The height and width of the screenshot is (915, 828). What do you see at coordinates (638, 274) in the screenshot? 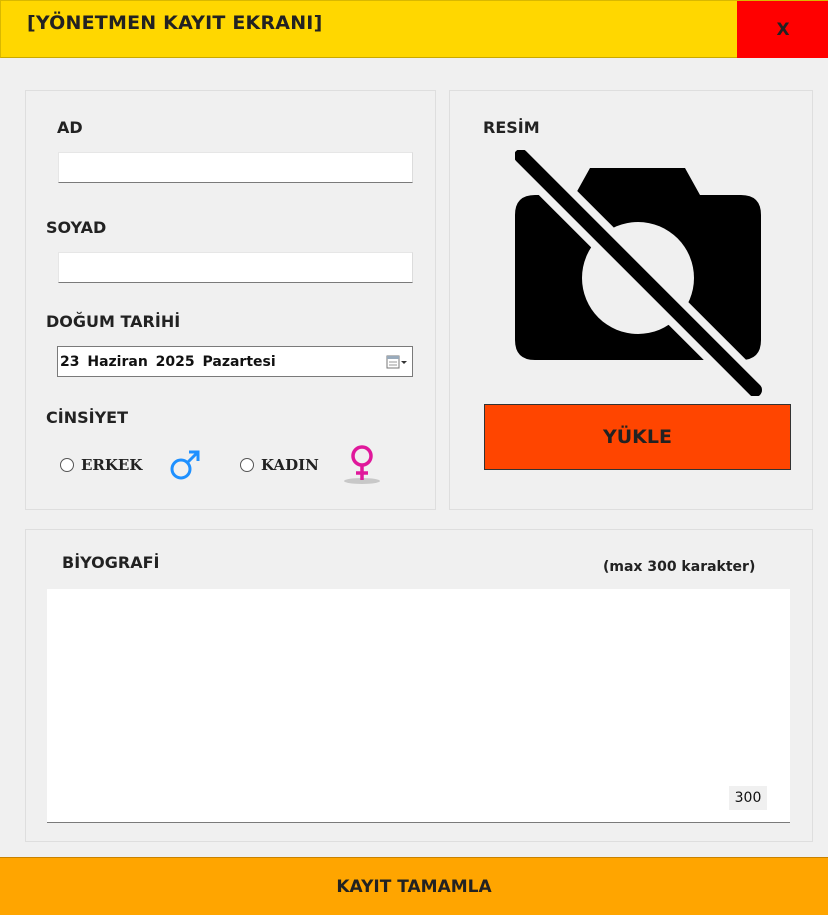
I see `no-camera-icon` at bounding box center [638, 274].